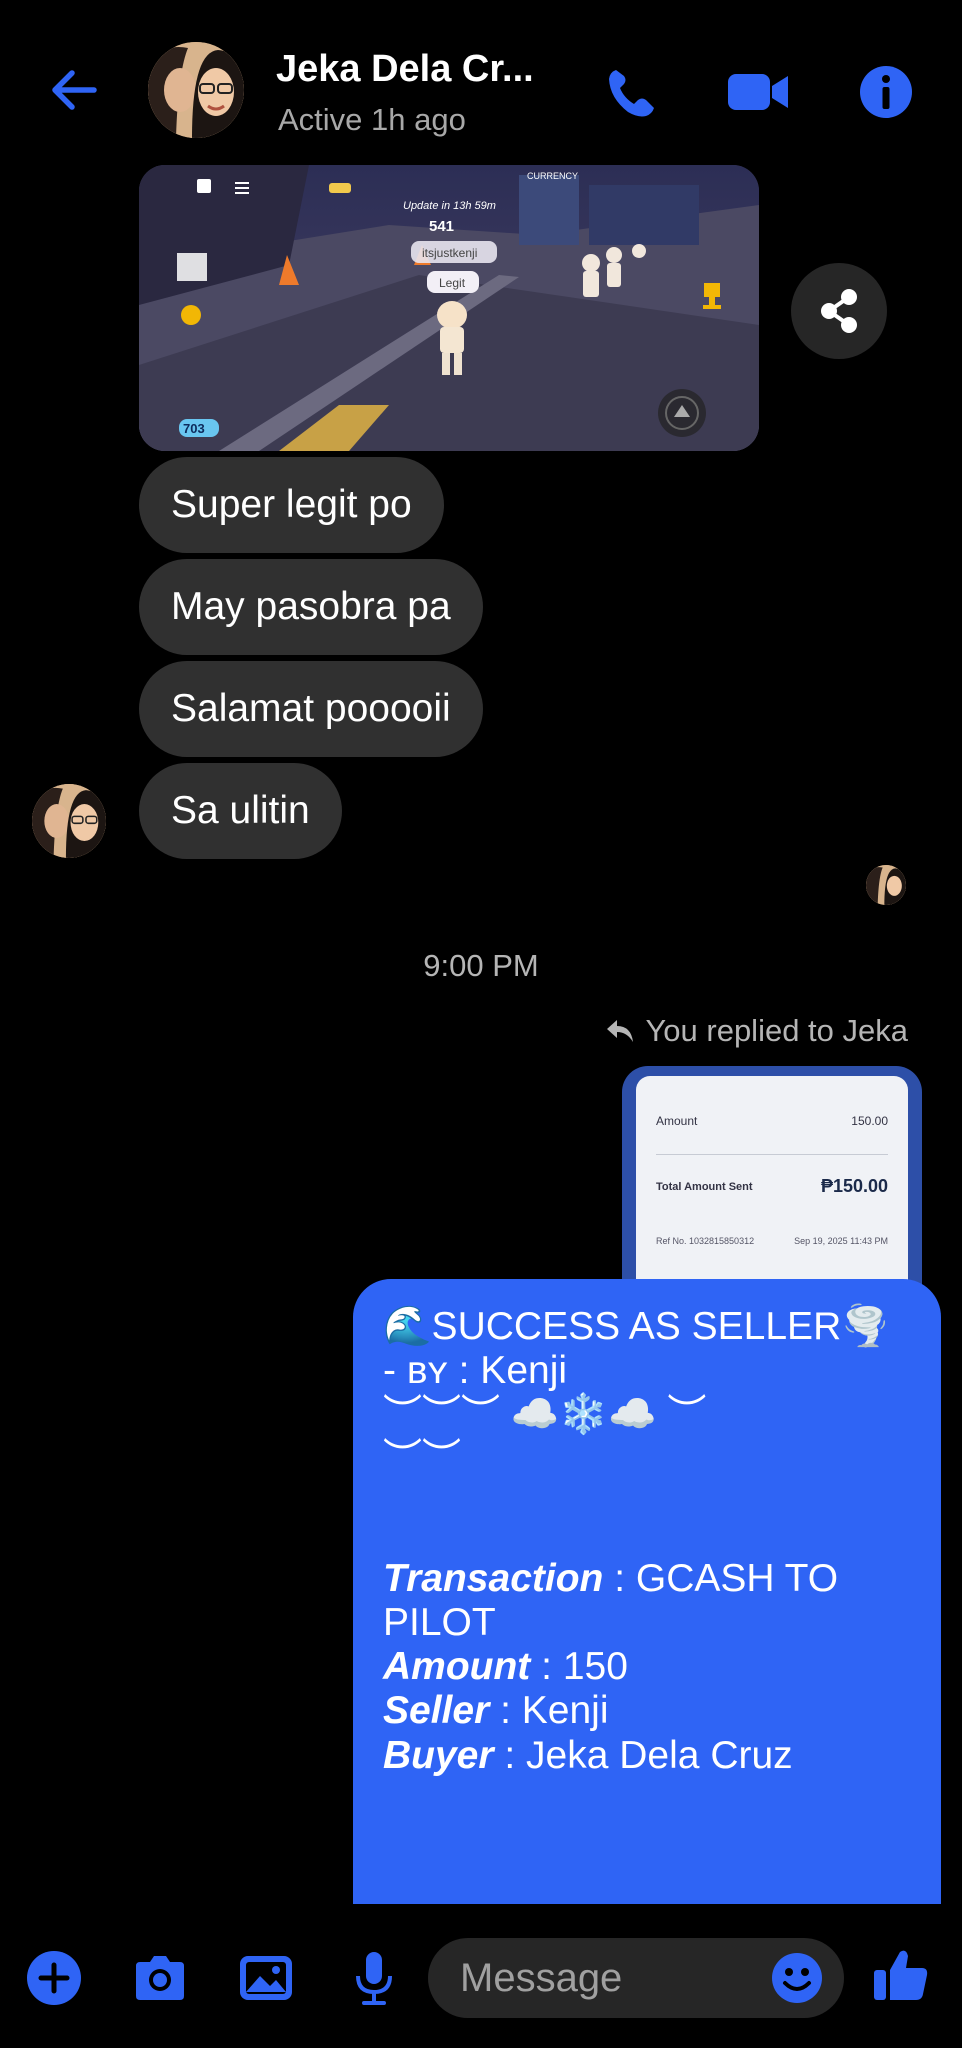 This screenshot has width=962, height=2048. I want to click on reply-indicator: You replied to Jeka, so click(756, 1031).